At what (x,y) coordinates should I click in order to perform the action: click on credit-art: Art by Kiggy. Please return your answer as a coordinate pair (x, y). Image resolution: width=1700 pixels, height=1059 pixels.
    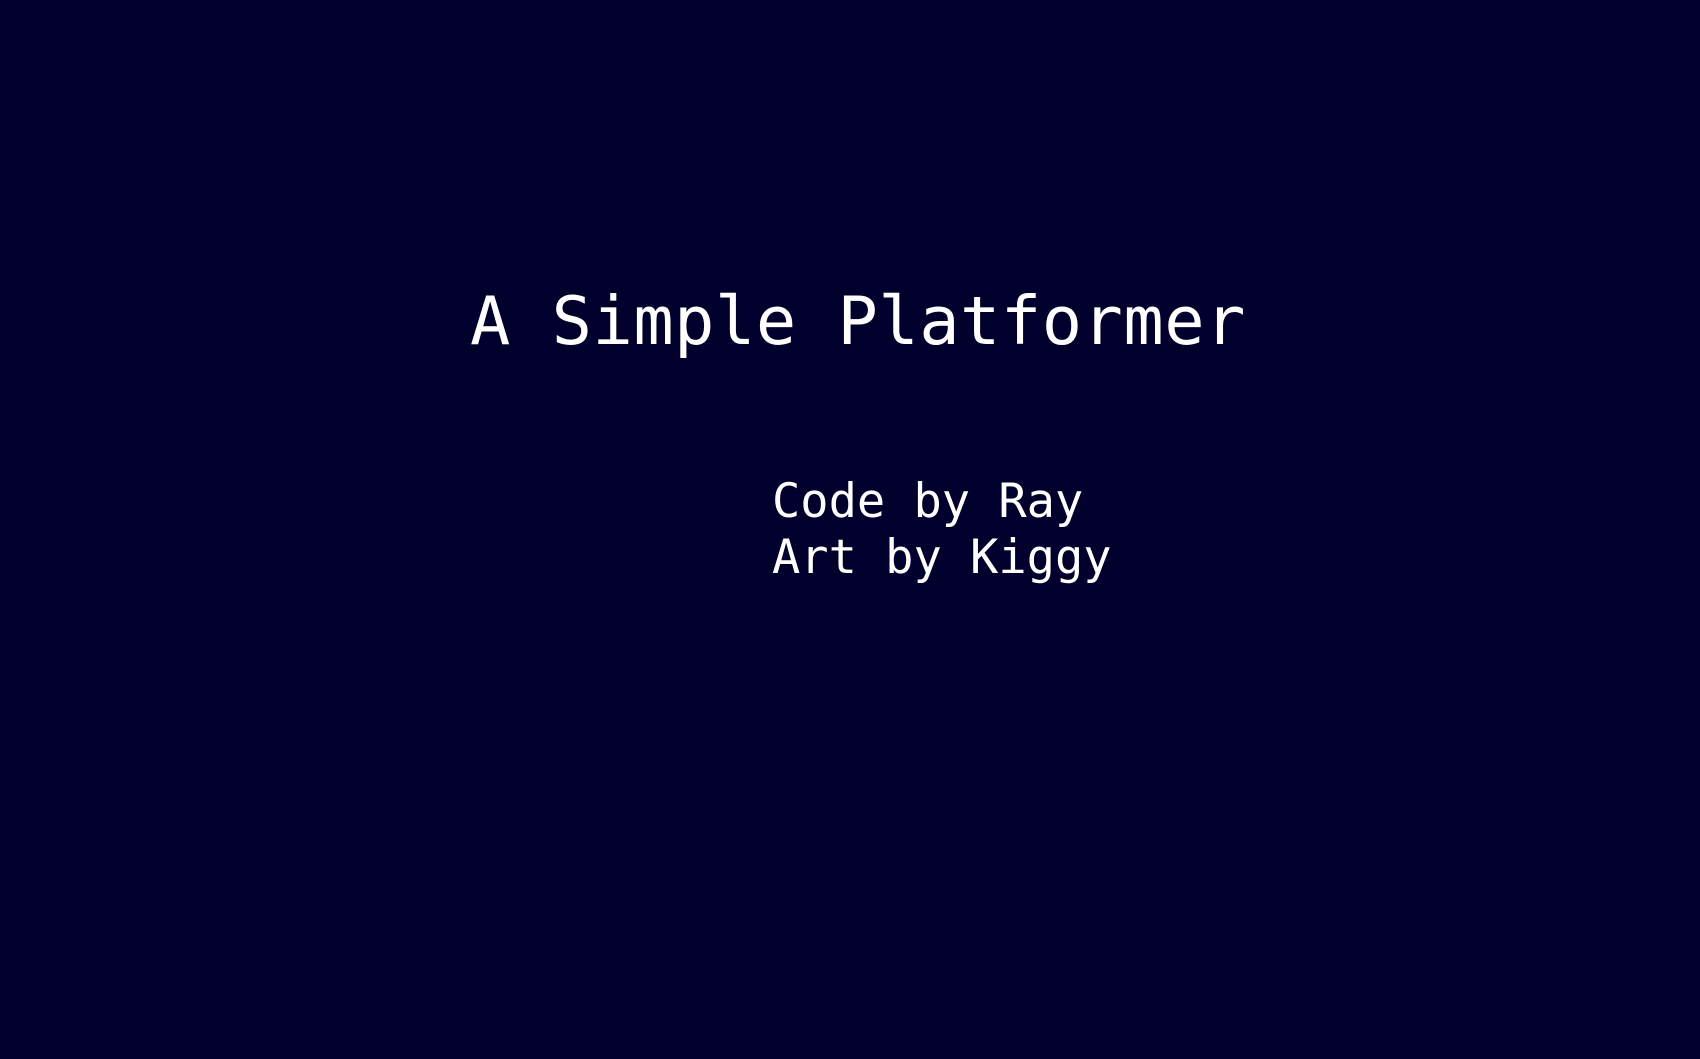
    Looking at the image, I should click on (942, 557).